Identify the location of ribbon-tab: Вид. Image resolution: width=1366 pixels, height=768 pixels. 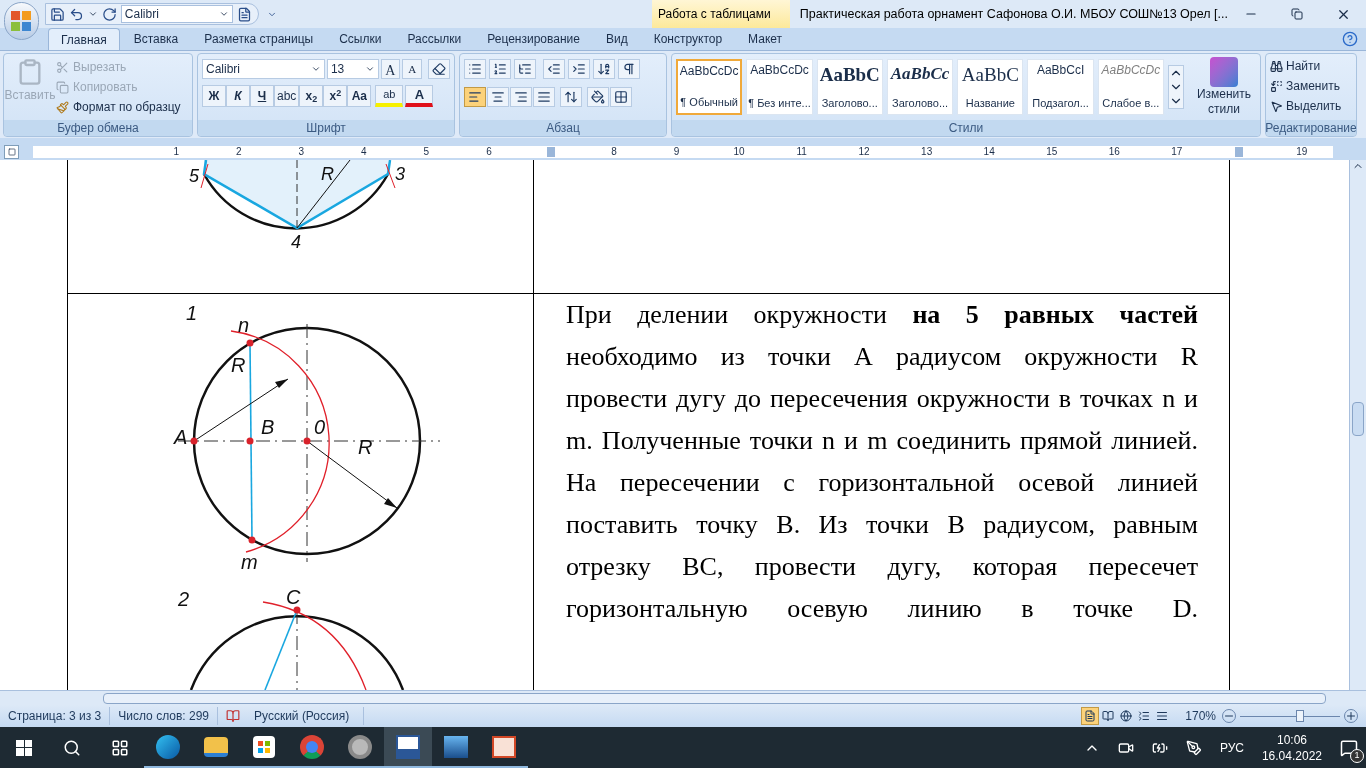
(616, 39).